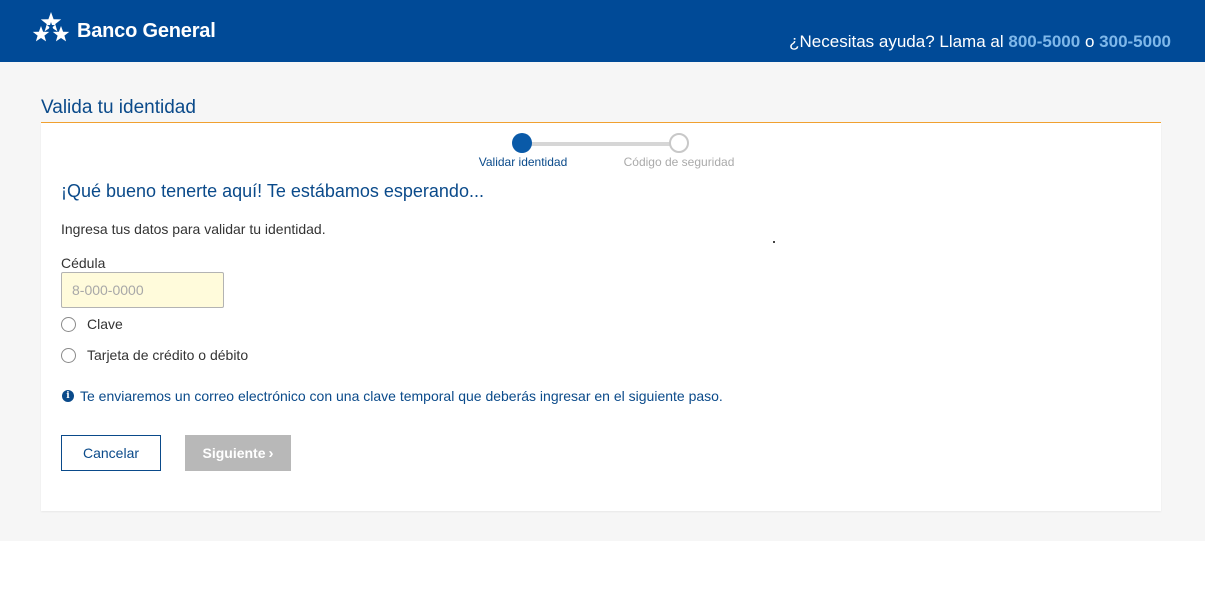 This screenshot has height=597, width=1205. Describe the element at coordinates (600, 144) in the screenshot. I see `stepper-track` at that location.